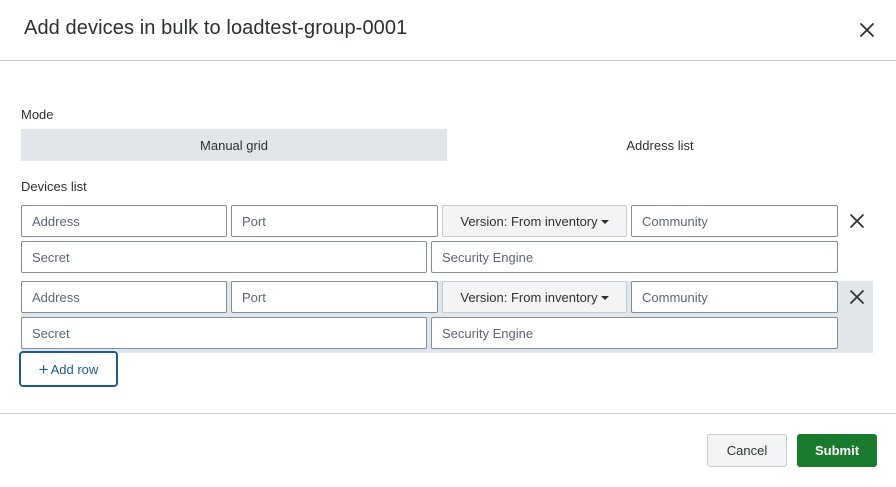  What do you see at coordinates (837, 450) in the screenshot?
I see `submit-button: Submit` at bounding box center [837, 450].